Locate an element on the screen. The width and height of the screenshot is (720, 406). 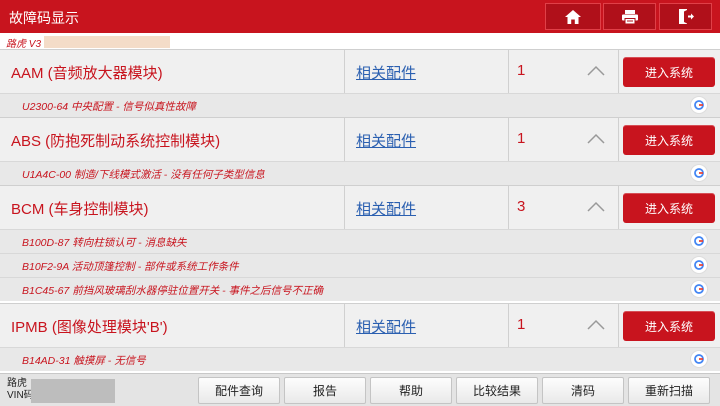
system-row-aam: AAM (音频放大器模块) 相关配件 1 进入系统 is located at coordinates (360, 71).